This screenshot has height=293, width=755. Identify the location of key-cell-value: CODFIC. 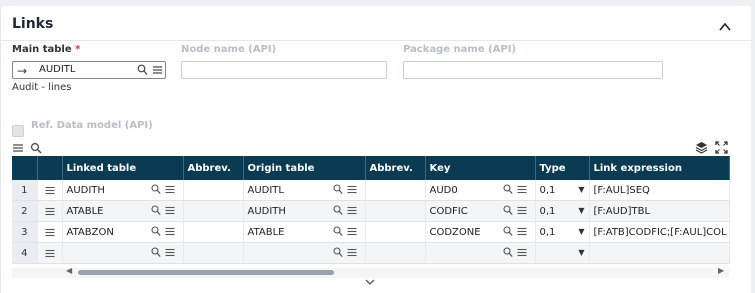
(449, 211).